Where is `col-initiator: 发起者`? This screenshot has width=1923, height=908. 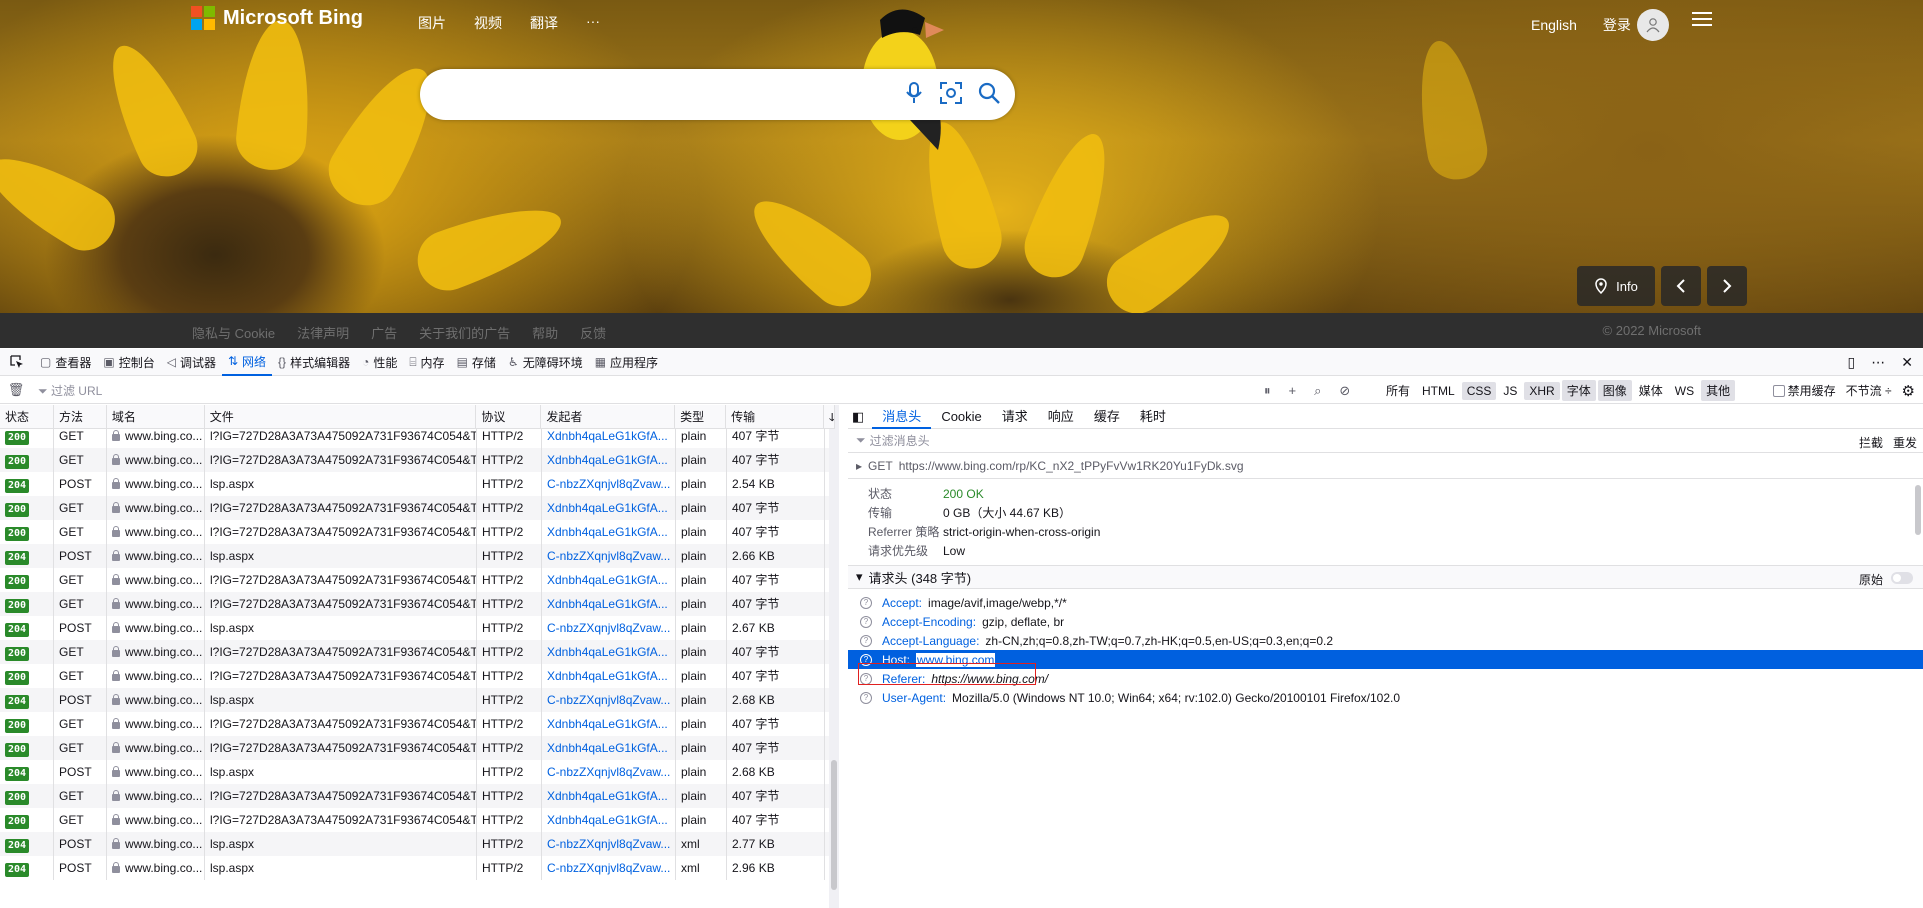
col-initiator: 发起者 is located at coordinates (608, 416).